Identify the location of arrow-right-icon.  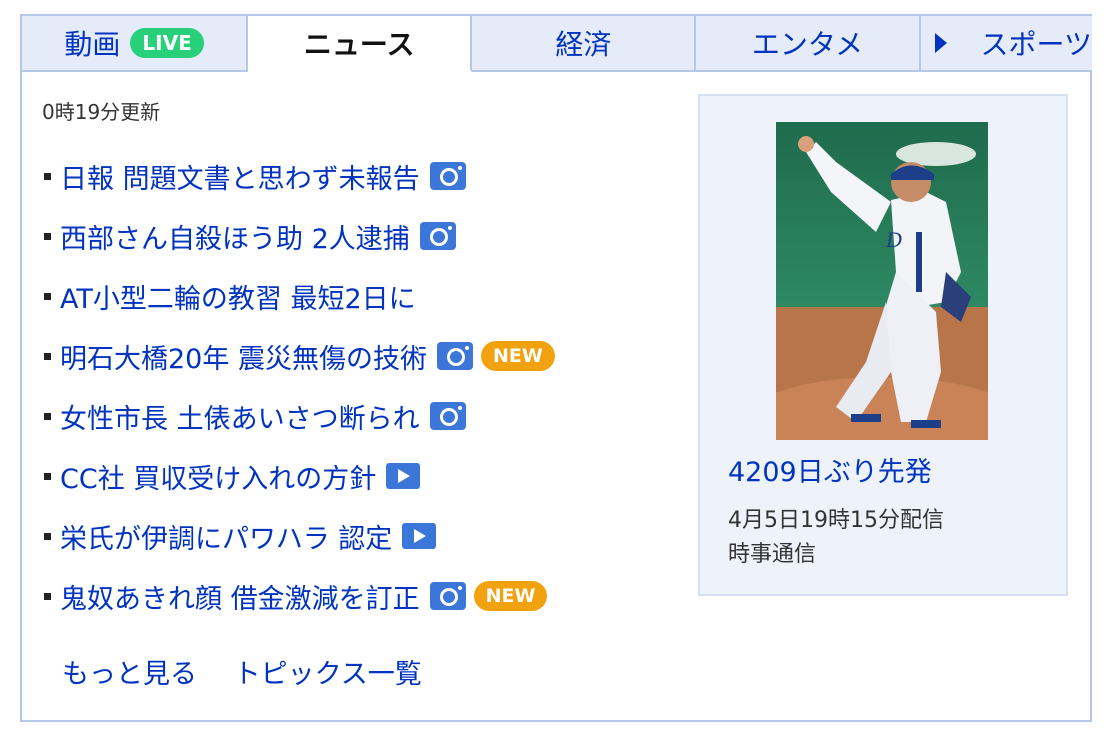
(940, 43).